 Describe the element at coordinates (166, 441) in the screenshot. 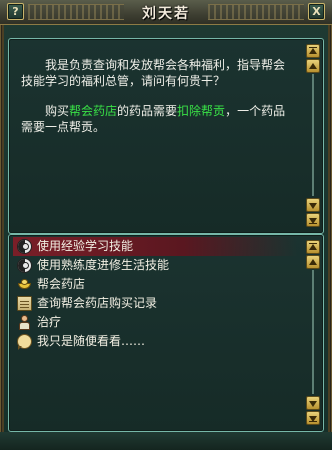

I see `window-footer` at that location.